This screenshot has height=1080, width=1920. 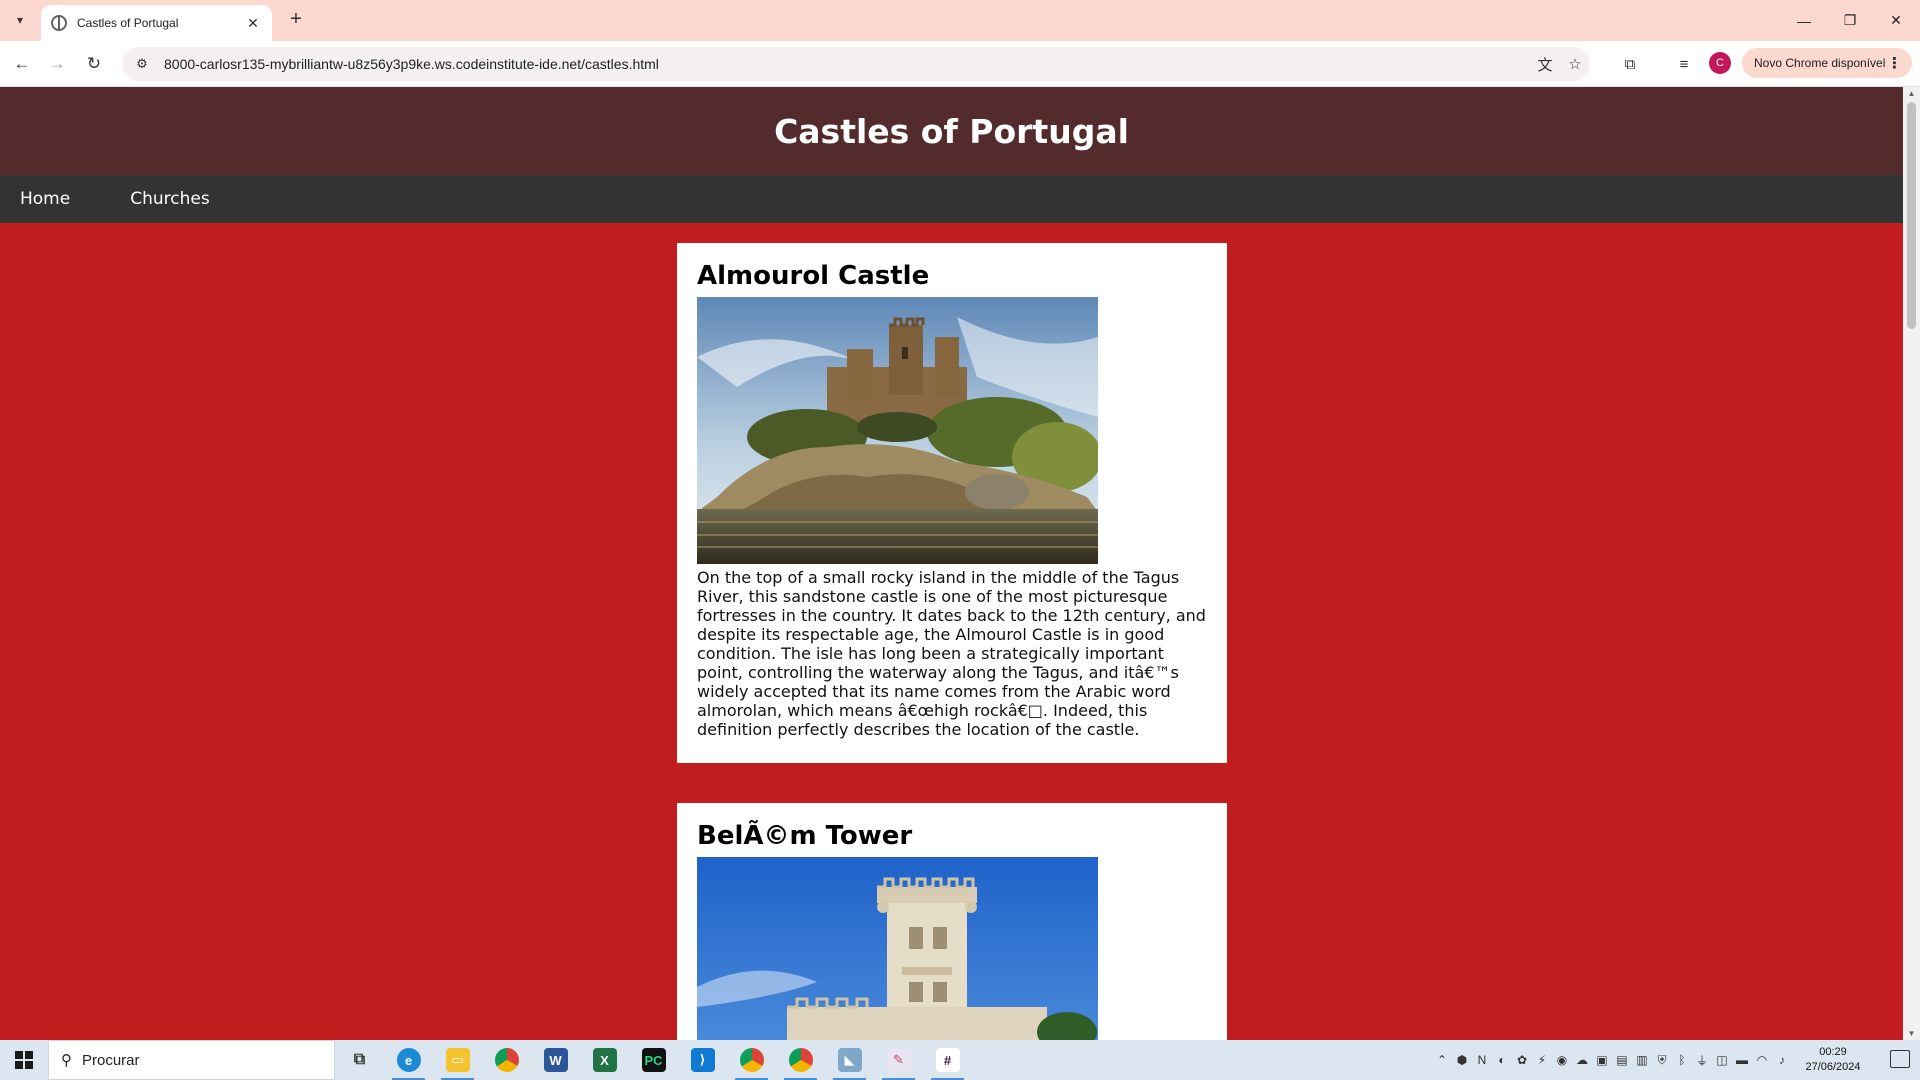 I want to click on belem-tower-photo, so click(x=897, y=948).